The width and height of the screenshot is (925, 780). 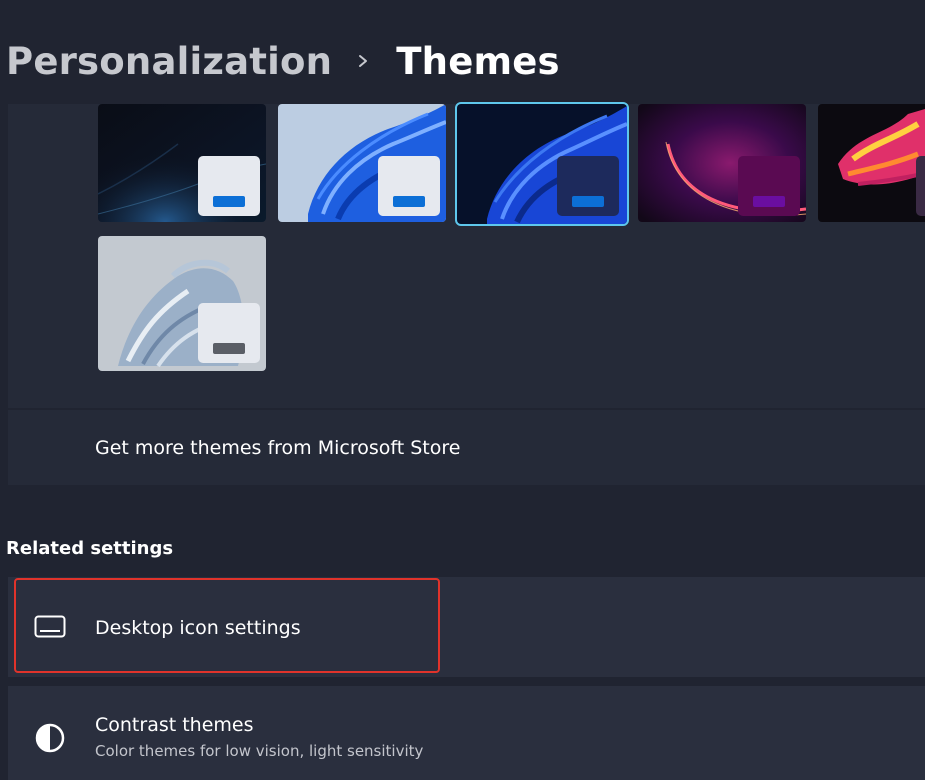 I want to click on breadcrumb: Personalization Themes, so click(x=283, y=61).